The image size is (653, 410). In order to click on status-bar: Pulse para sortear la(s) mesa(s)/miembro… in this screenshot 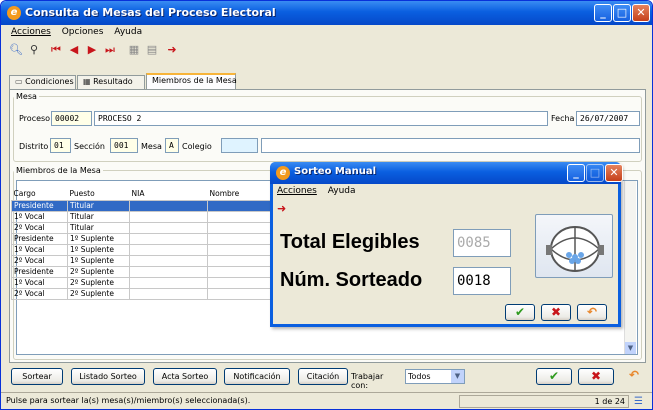, I will do `click(326, 400)`.